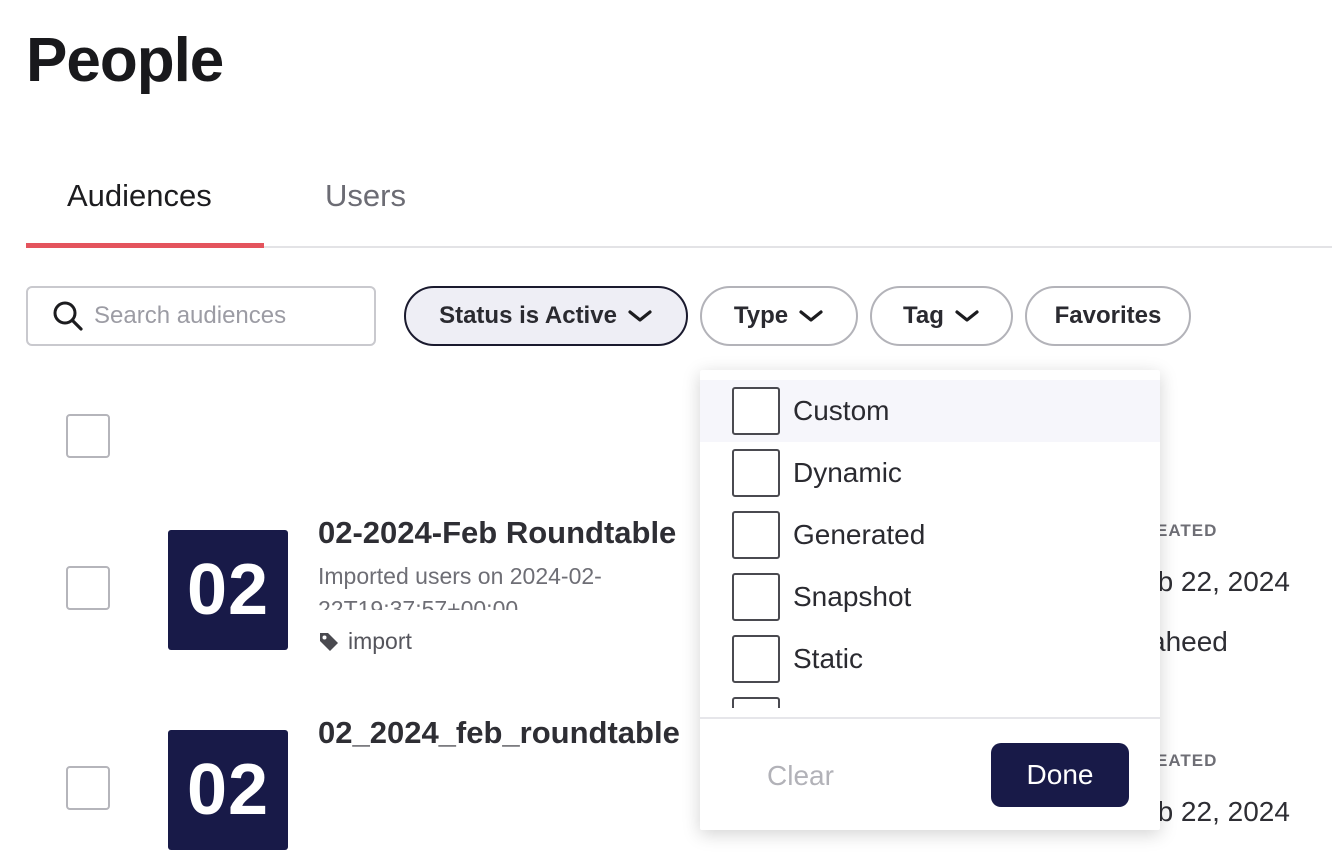  I want to click on type-option-partial, so click(930, 699).